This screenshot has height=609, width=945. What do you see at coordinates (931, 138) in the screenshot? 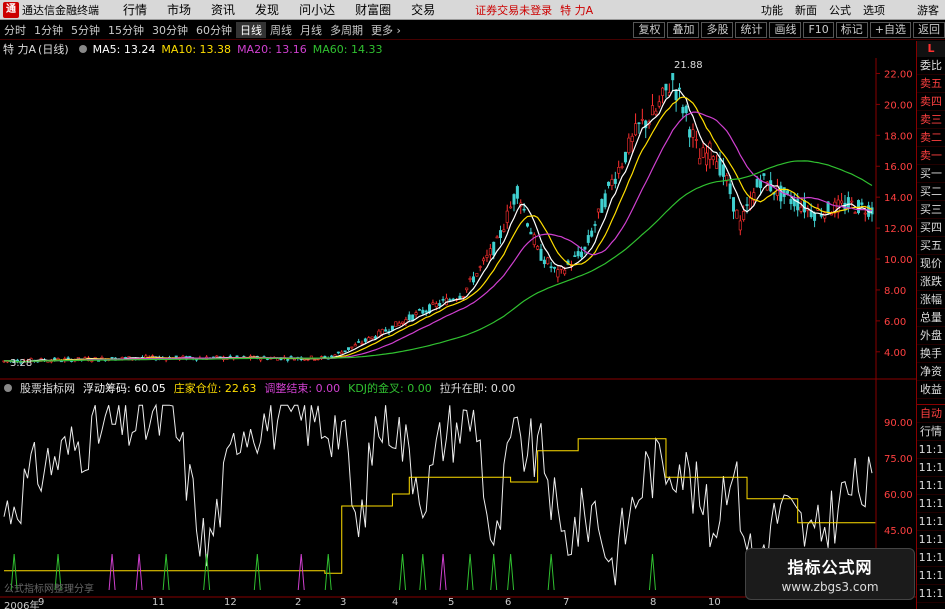
I see `panel-item: 卖二` at bounding box center [931, 138].